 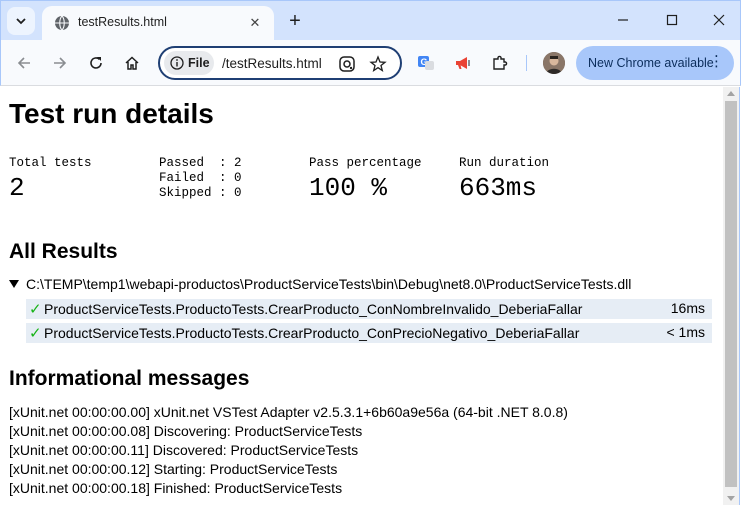 I want to click on home-icon, so click(x=132, y=63).